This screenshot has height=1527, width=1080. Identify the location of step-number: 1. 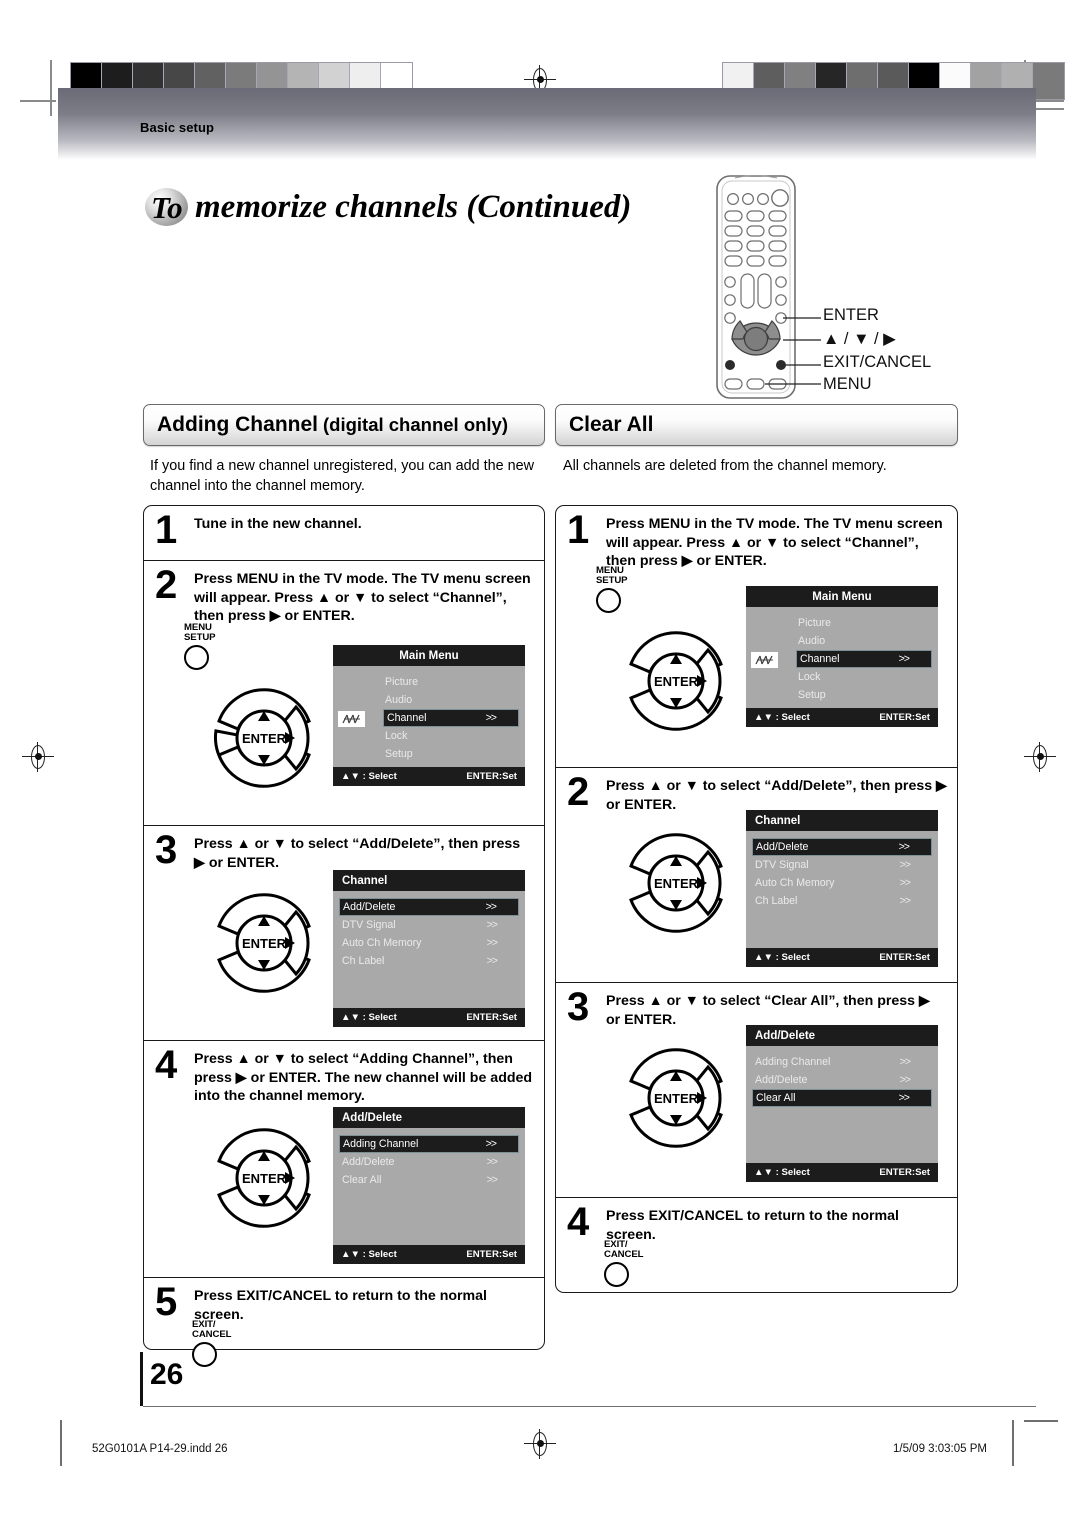
(578, 530).